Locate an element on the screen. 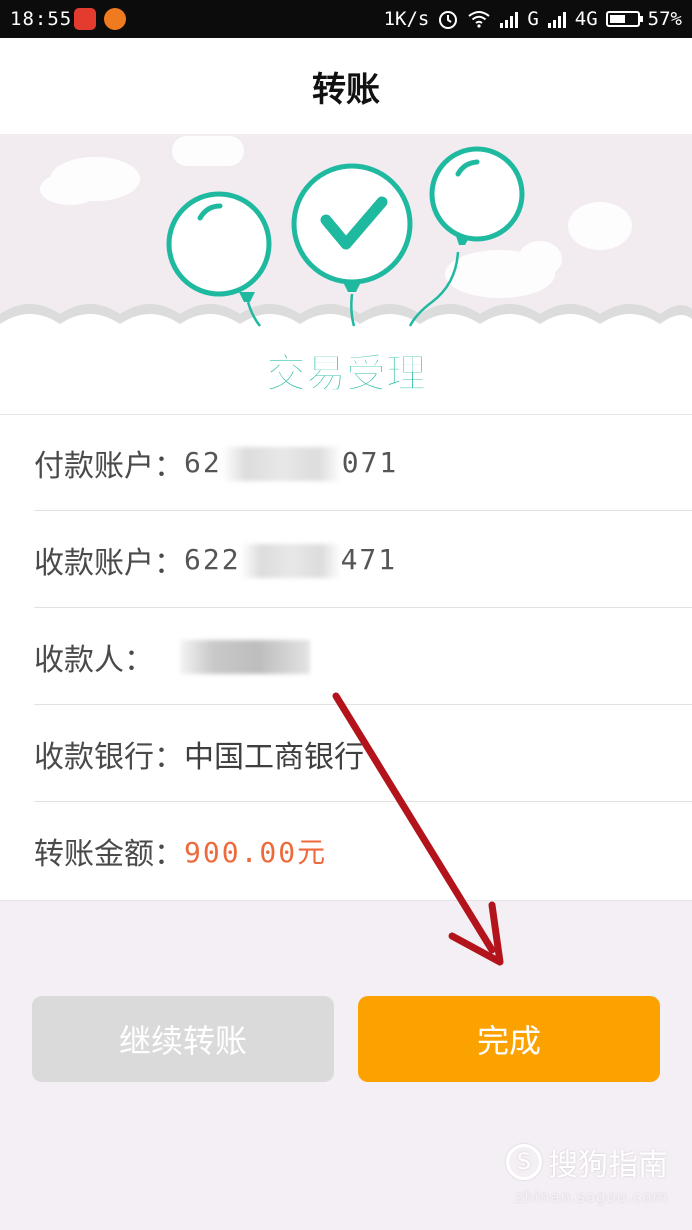 This screenshot has height=1230, width=692. balloon-left is located at coordinates (219, 246).